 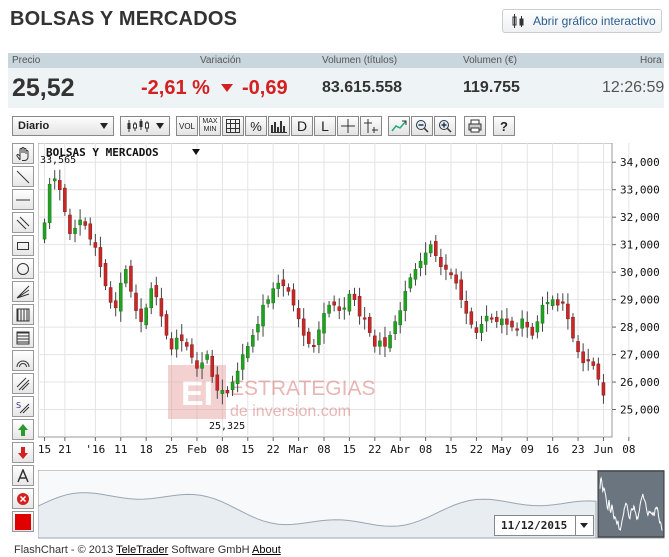 What do you see at coordinates (23, 406) in the screenshot?
I see `speed-lines-tool-button: S` at bounding box center [23, 406].